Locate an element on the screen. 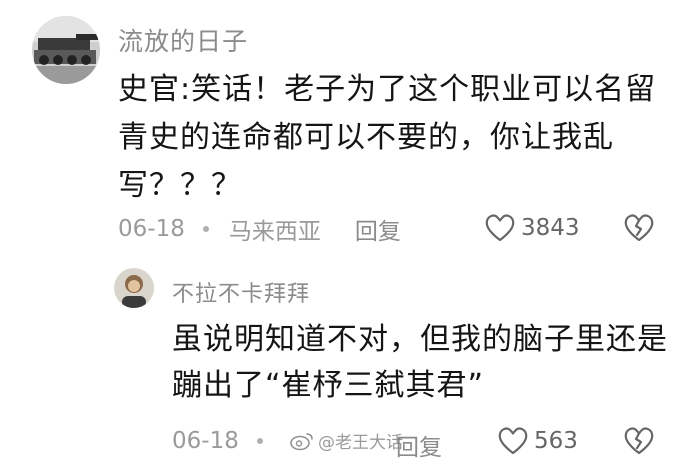 The image size is (690, 462). watermark: @老王大话 is located at coordinates (346, 440).